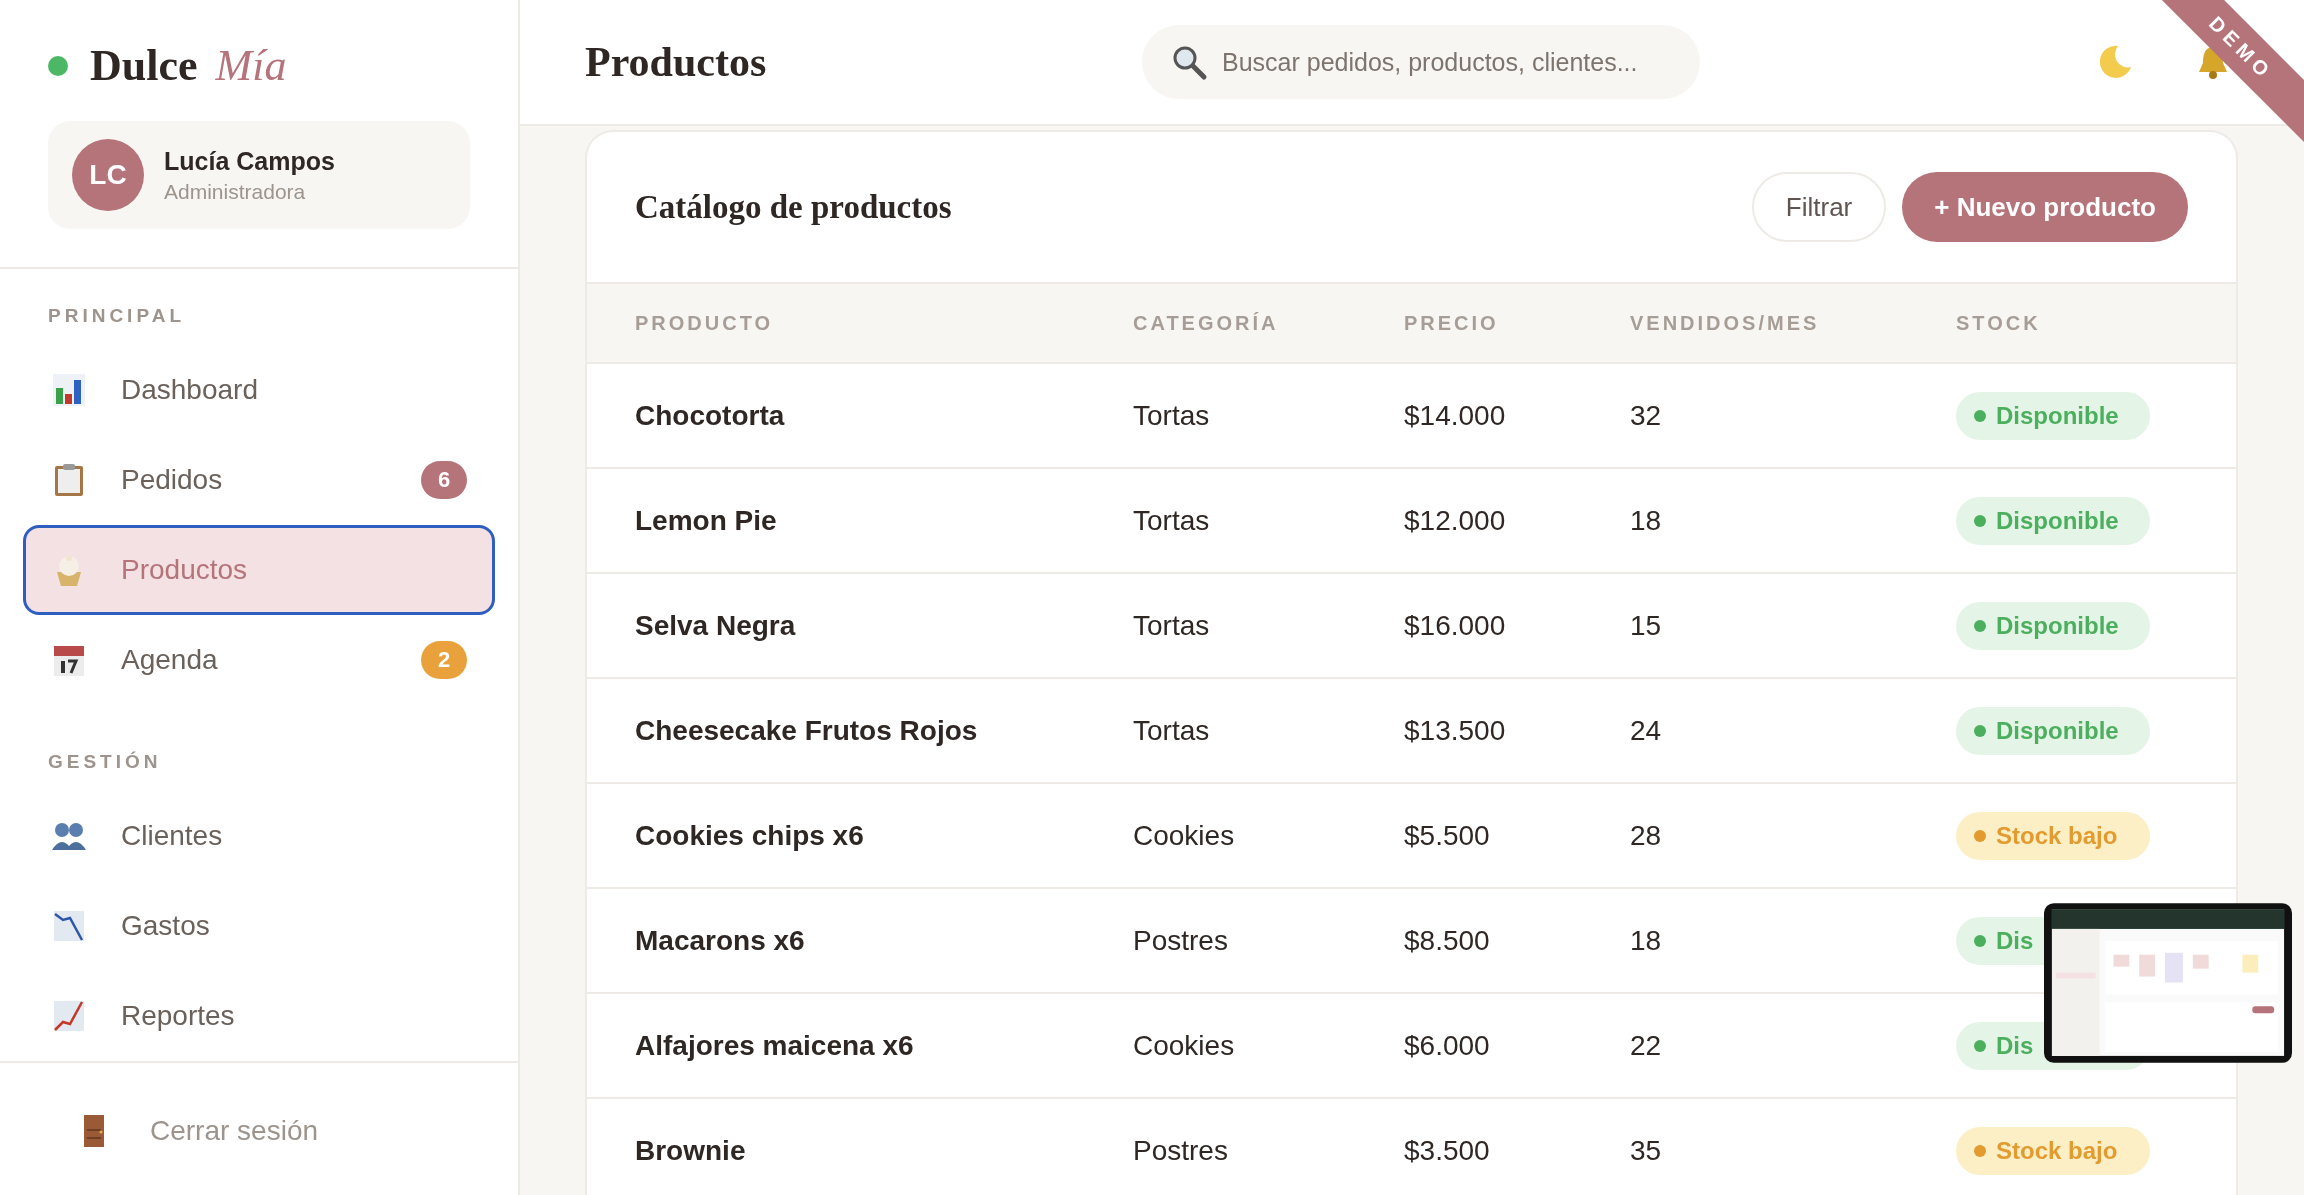 The width and height of the screenshot is (2304, 1195). Describe the element at coordinates (259, 480) in the screenshot. I see `nav-item: Pedidos 6` at that location.